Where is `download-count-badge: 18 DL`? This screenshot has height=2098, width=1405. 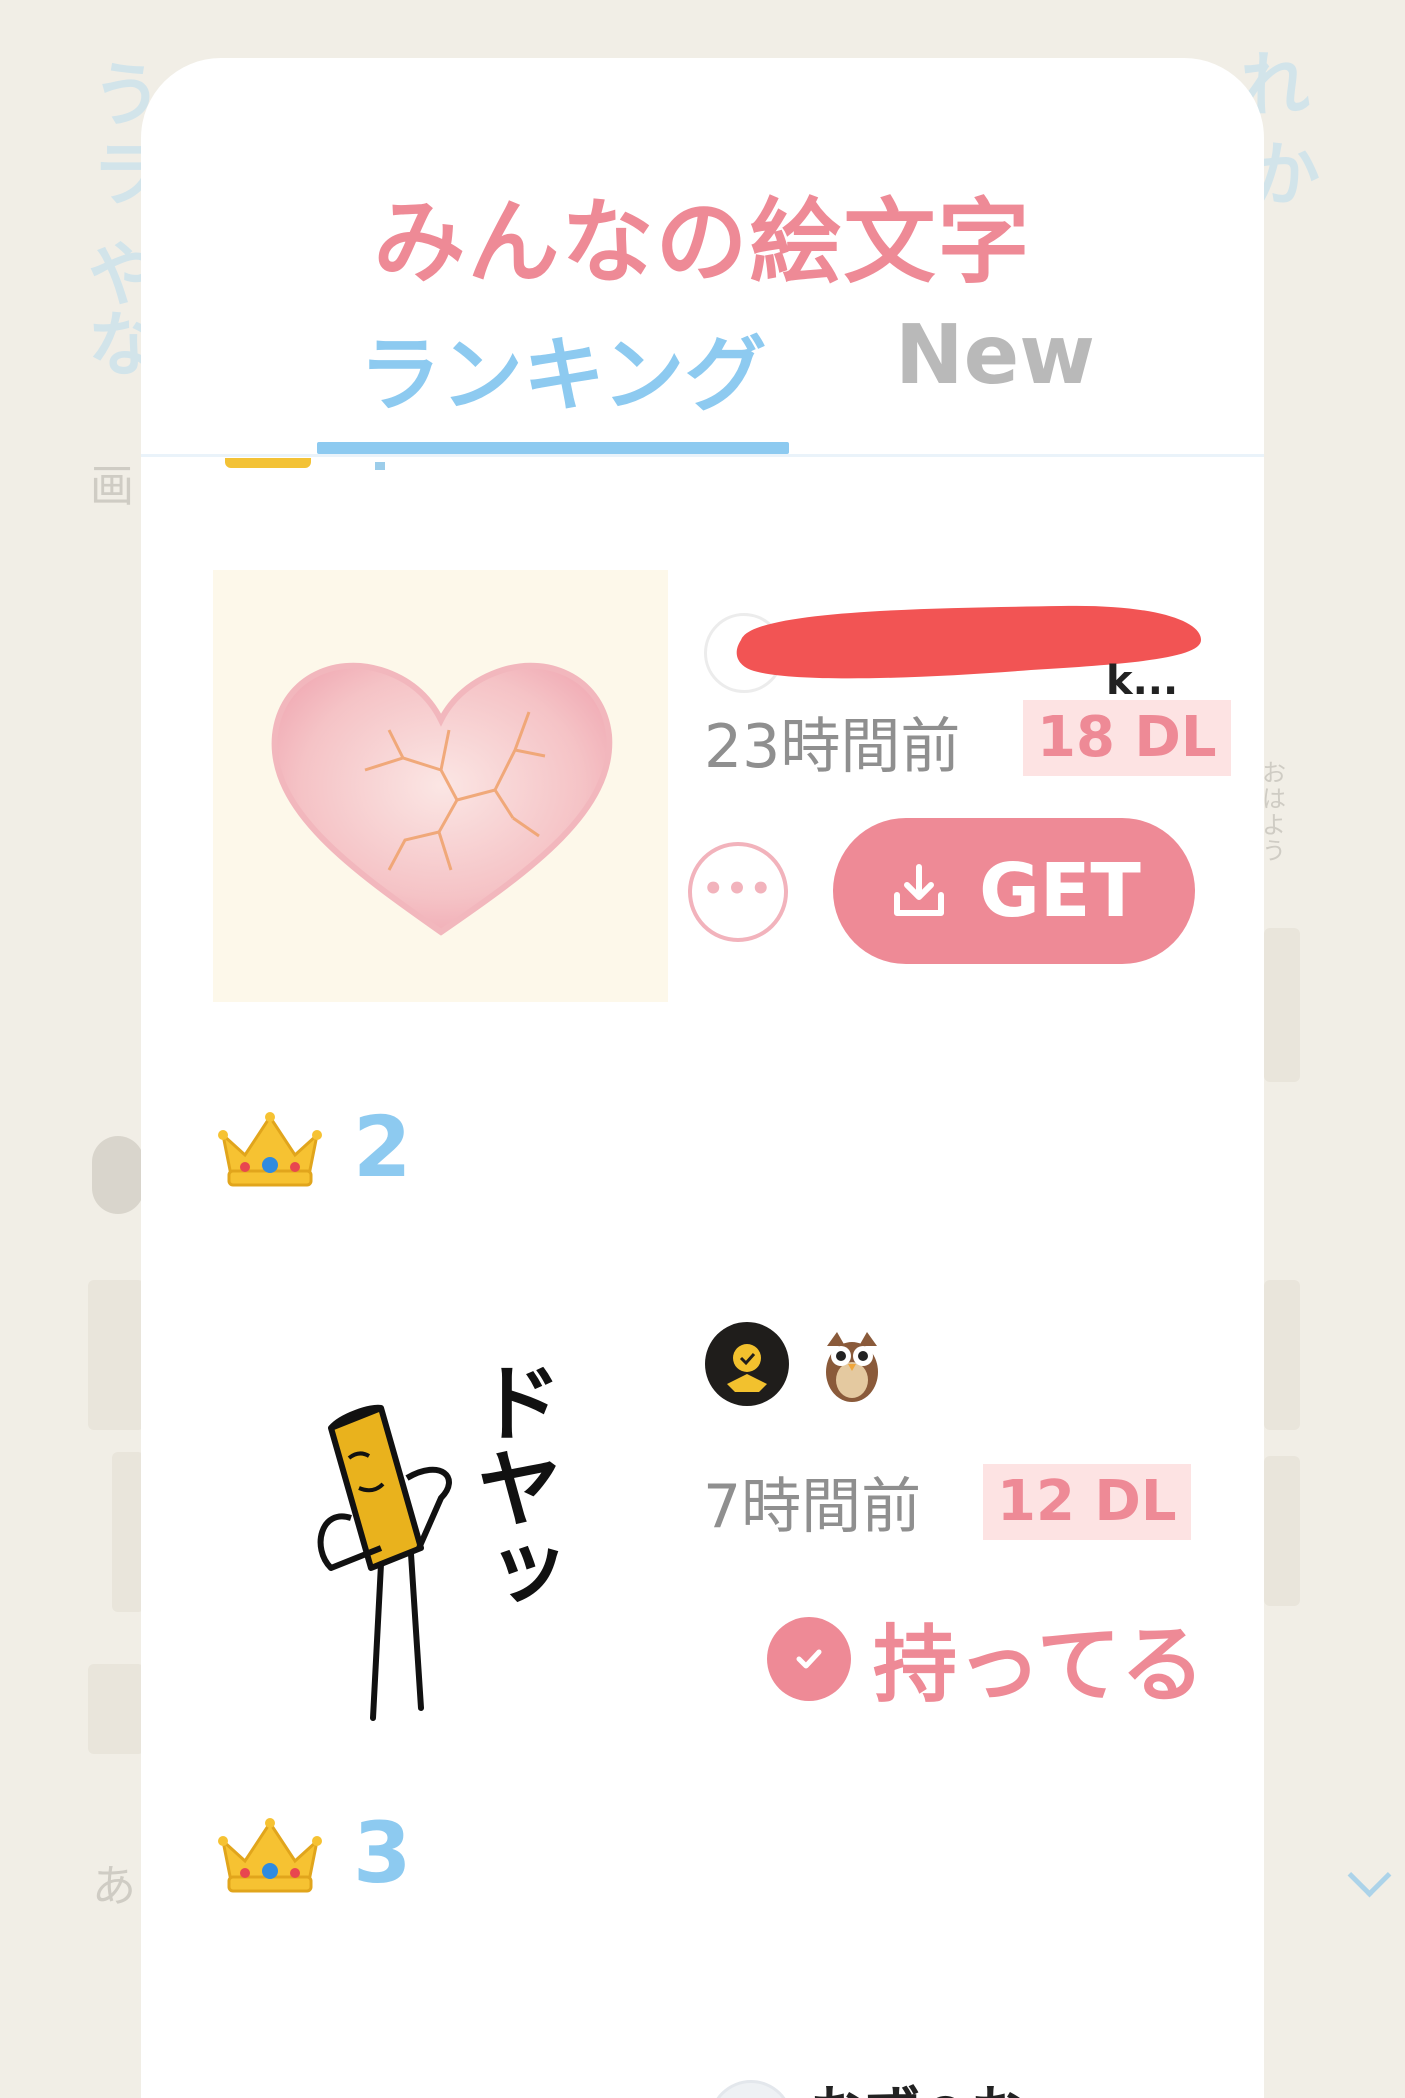 download-count-badge: 18 DL is located at coordinates (1127, 738).